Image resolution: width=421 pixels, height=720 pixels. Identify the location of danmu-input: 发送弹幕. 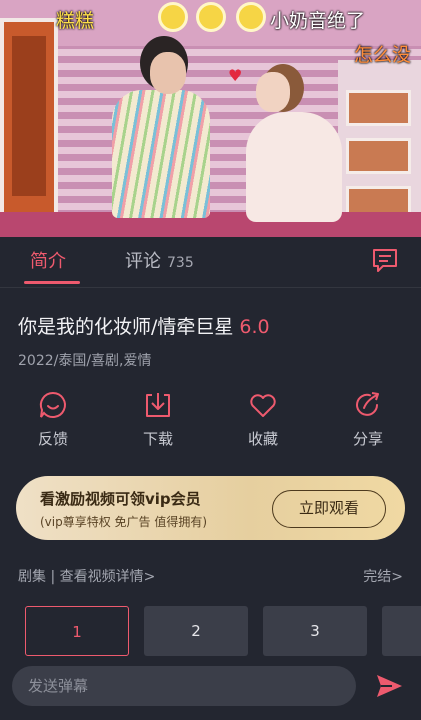
(184, 686).